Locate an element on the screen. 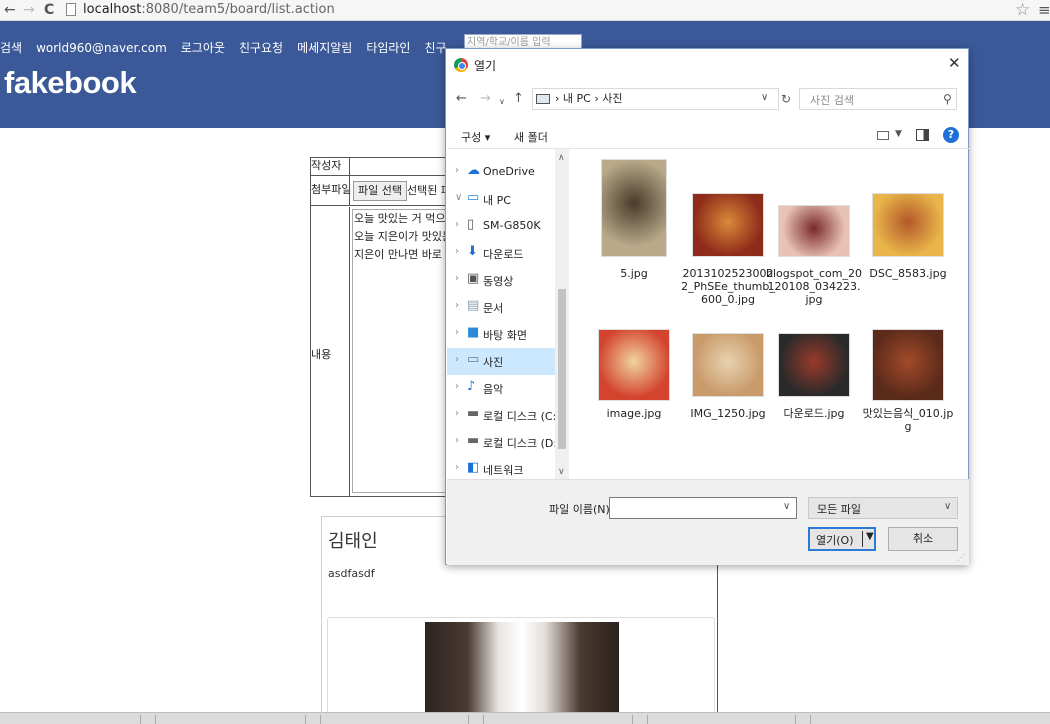  nav-item: › ▣ 동영상 is located at coordinates (501, 280).